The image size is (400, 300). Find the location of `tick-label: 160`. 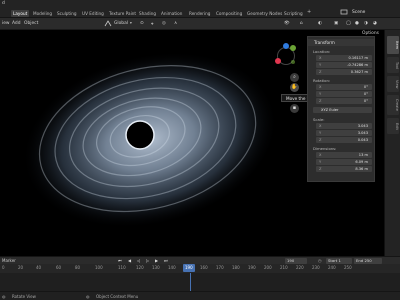

tick-label: 160 is located at coordinates (204, 267).